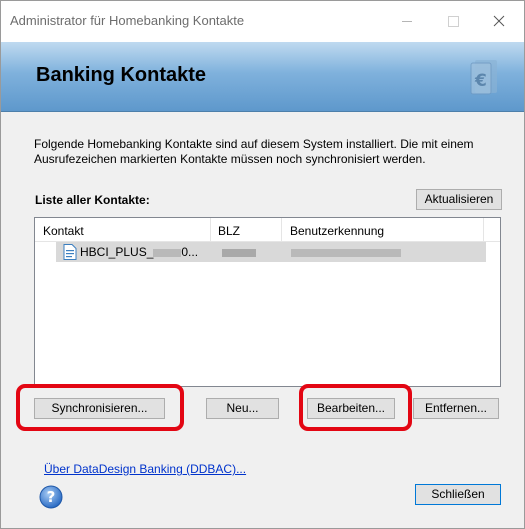 Image resolution: width=525 pixels, height=529 pixels. I want to click on user-id-redacted, so click(346, 252).